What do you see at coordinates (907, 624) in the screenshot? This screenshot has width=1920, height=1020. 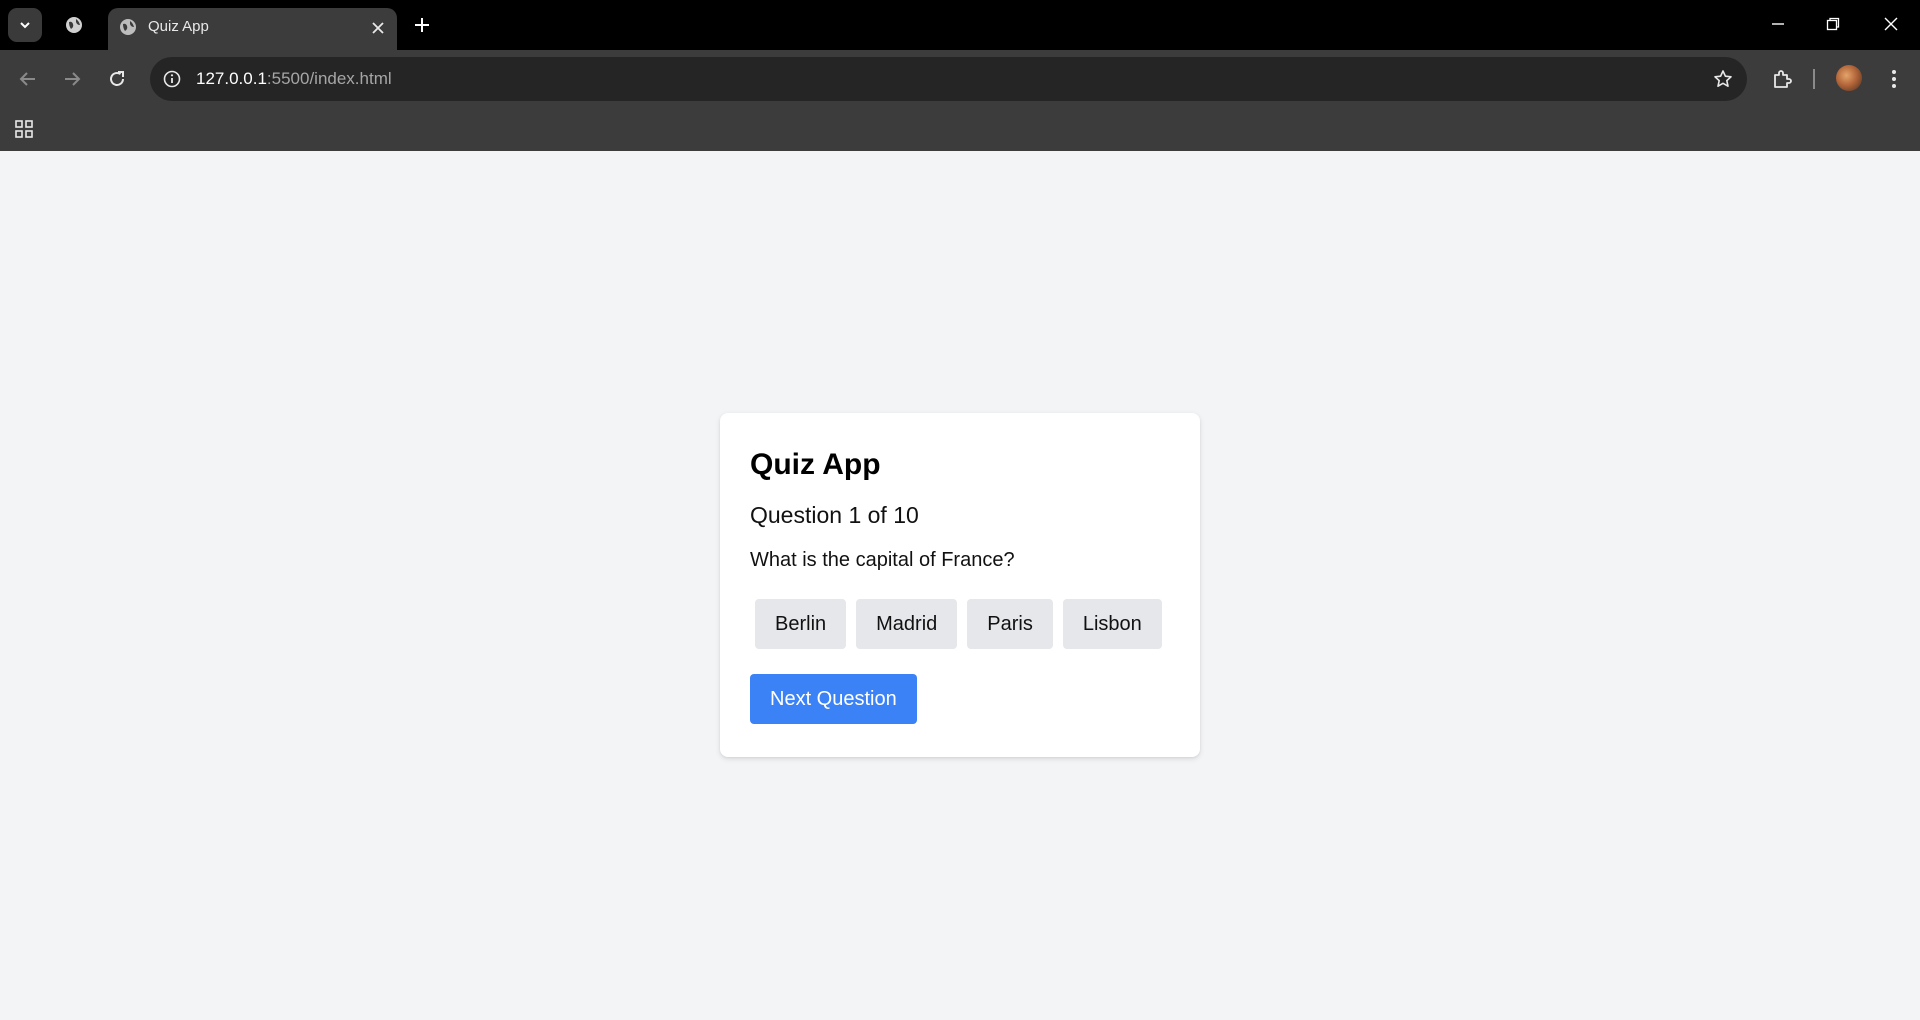 I see `option-button-madrid: Madrid` at bounding box center [907, 624].